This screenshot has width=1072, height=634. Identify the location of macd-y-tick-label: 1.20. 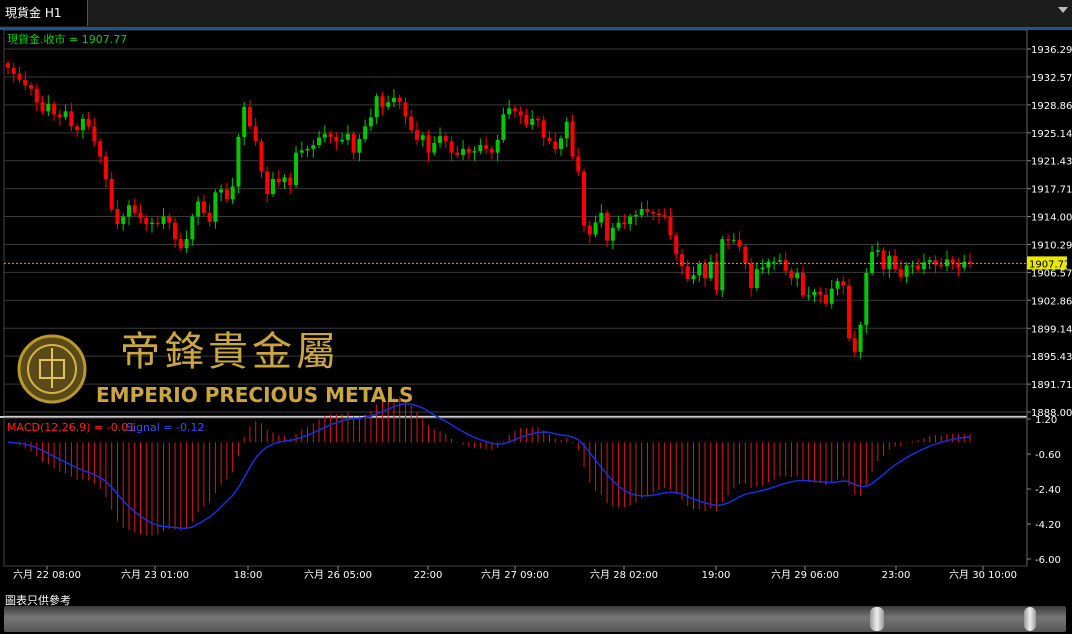
(1046, 420).